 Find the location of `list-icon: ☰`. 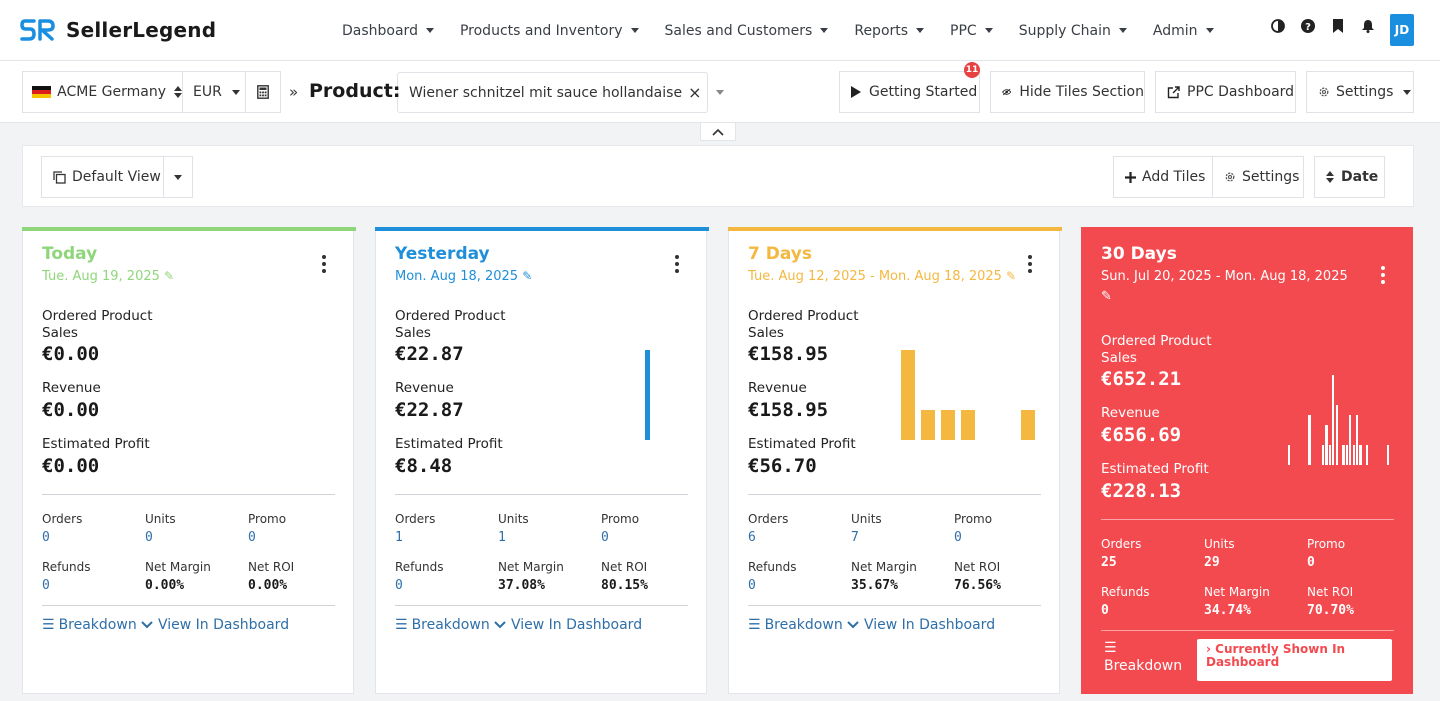

list-icon: ☰ is located at coordinates (401, 625).